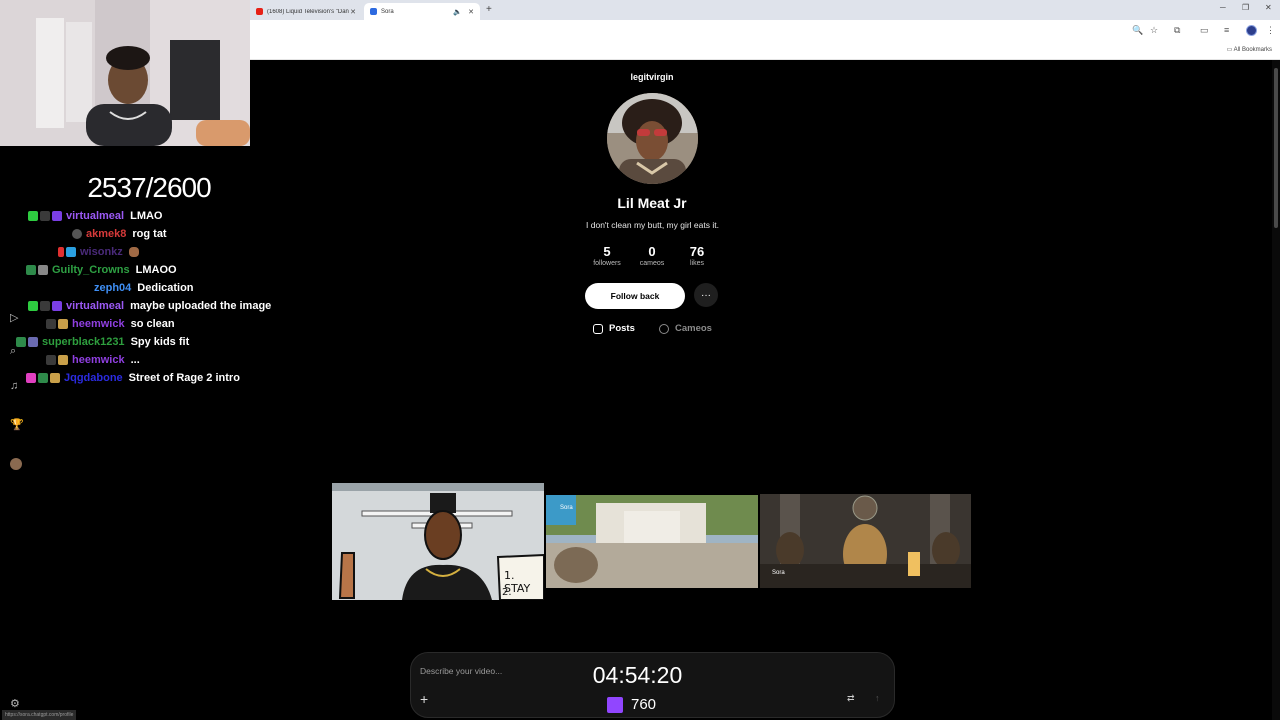 The image size is (1280, 720). What do you see at coordinates (422, 11) in the screenshot?
I see `tab-sora: Sora 🔈 ✕` at bounding box center [422, 11].